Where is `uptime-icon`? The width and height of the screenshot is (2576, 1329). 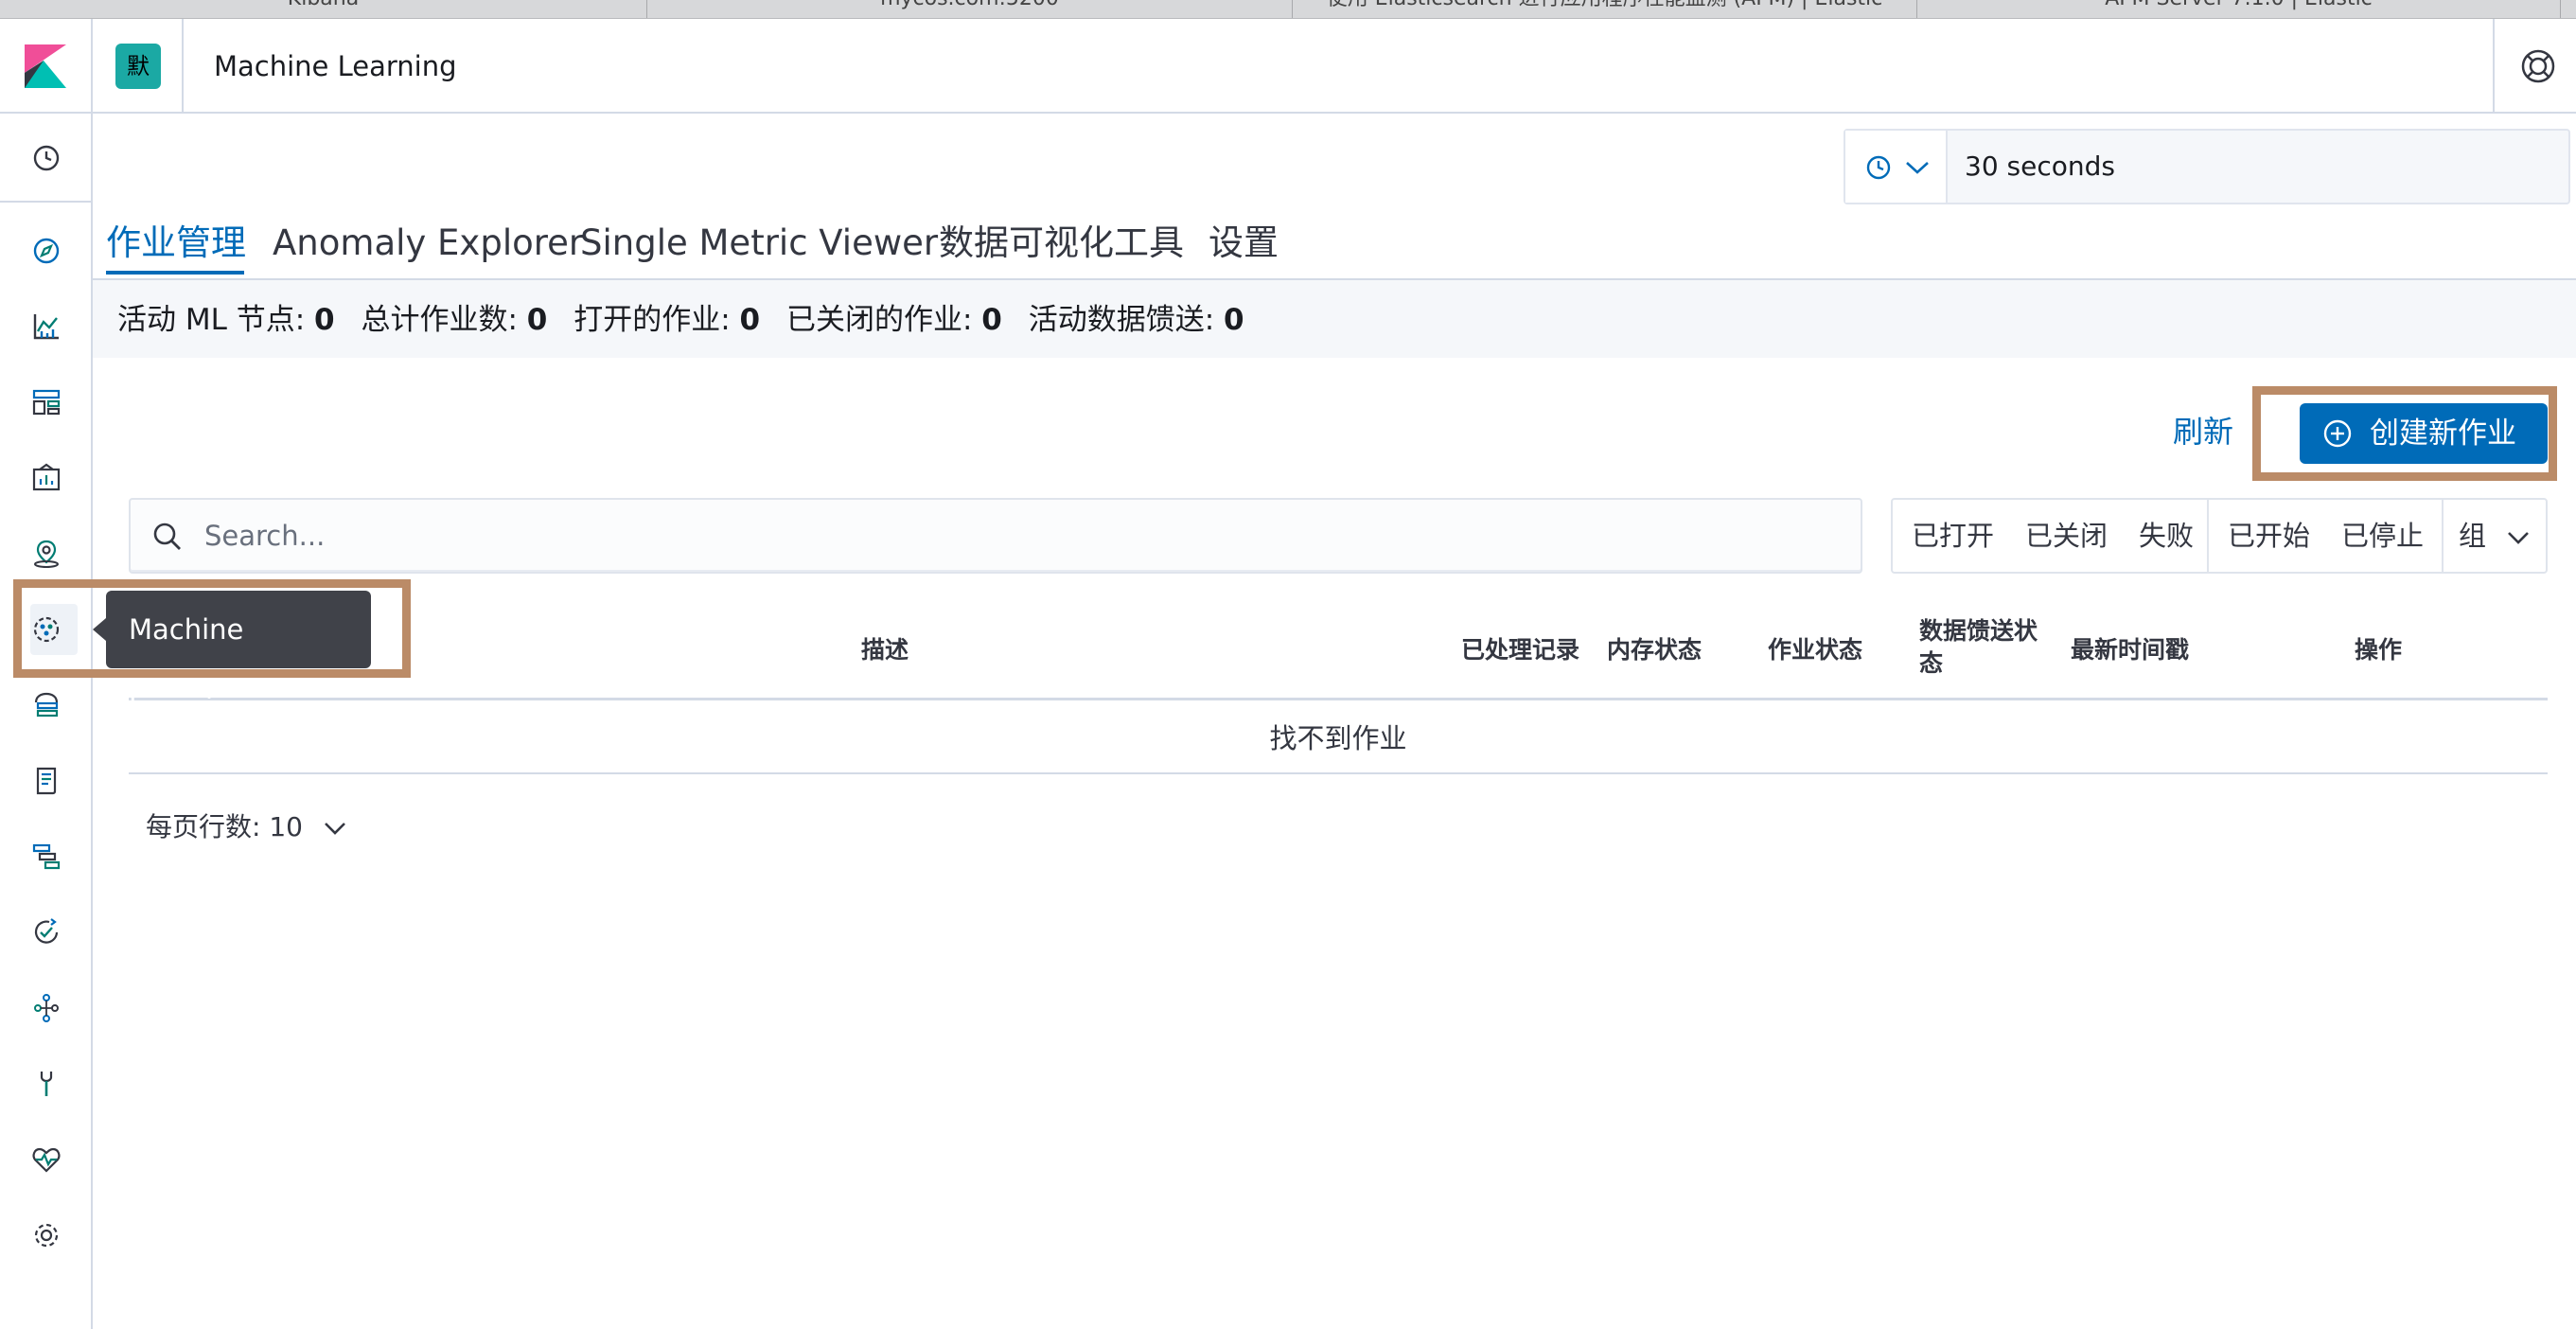 uptime-icon is located at coordinates (46, 931).